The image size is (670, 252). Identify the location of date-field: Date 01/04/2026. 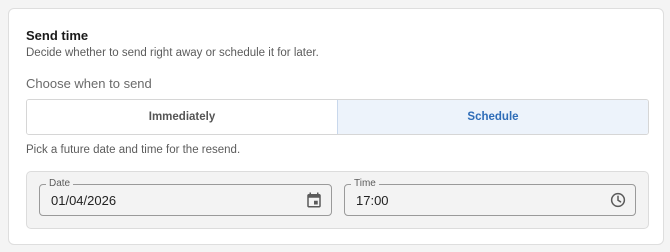
(185, 197).